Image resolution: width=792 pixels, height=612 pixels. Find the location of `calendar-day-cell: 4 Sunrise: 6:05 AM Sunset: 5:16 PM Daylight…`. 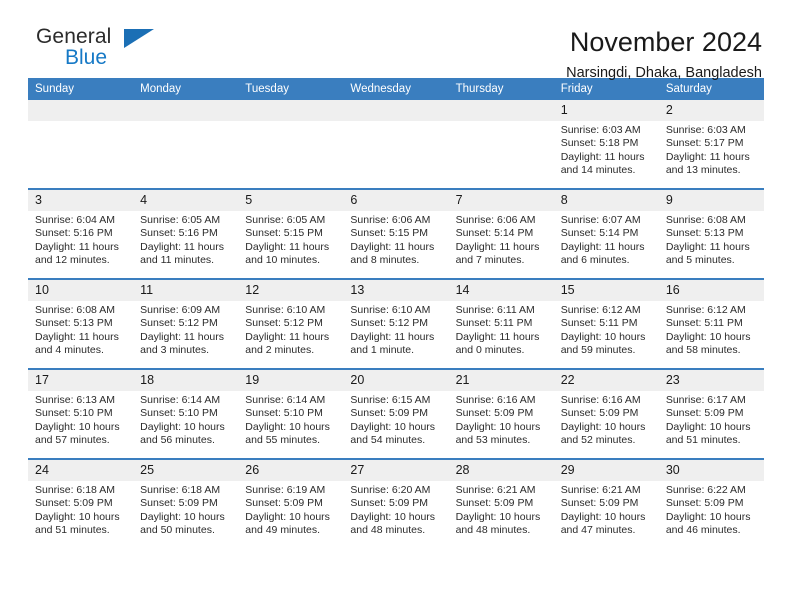

calendar-day-cell: 4 Sunrise: 6:05 AM Sunset: 5:16 PM Daylight… is located at coordinates (186, 234).